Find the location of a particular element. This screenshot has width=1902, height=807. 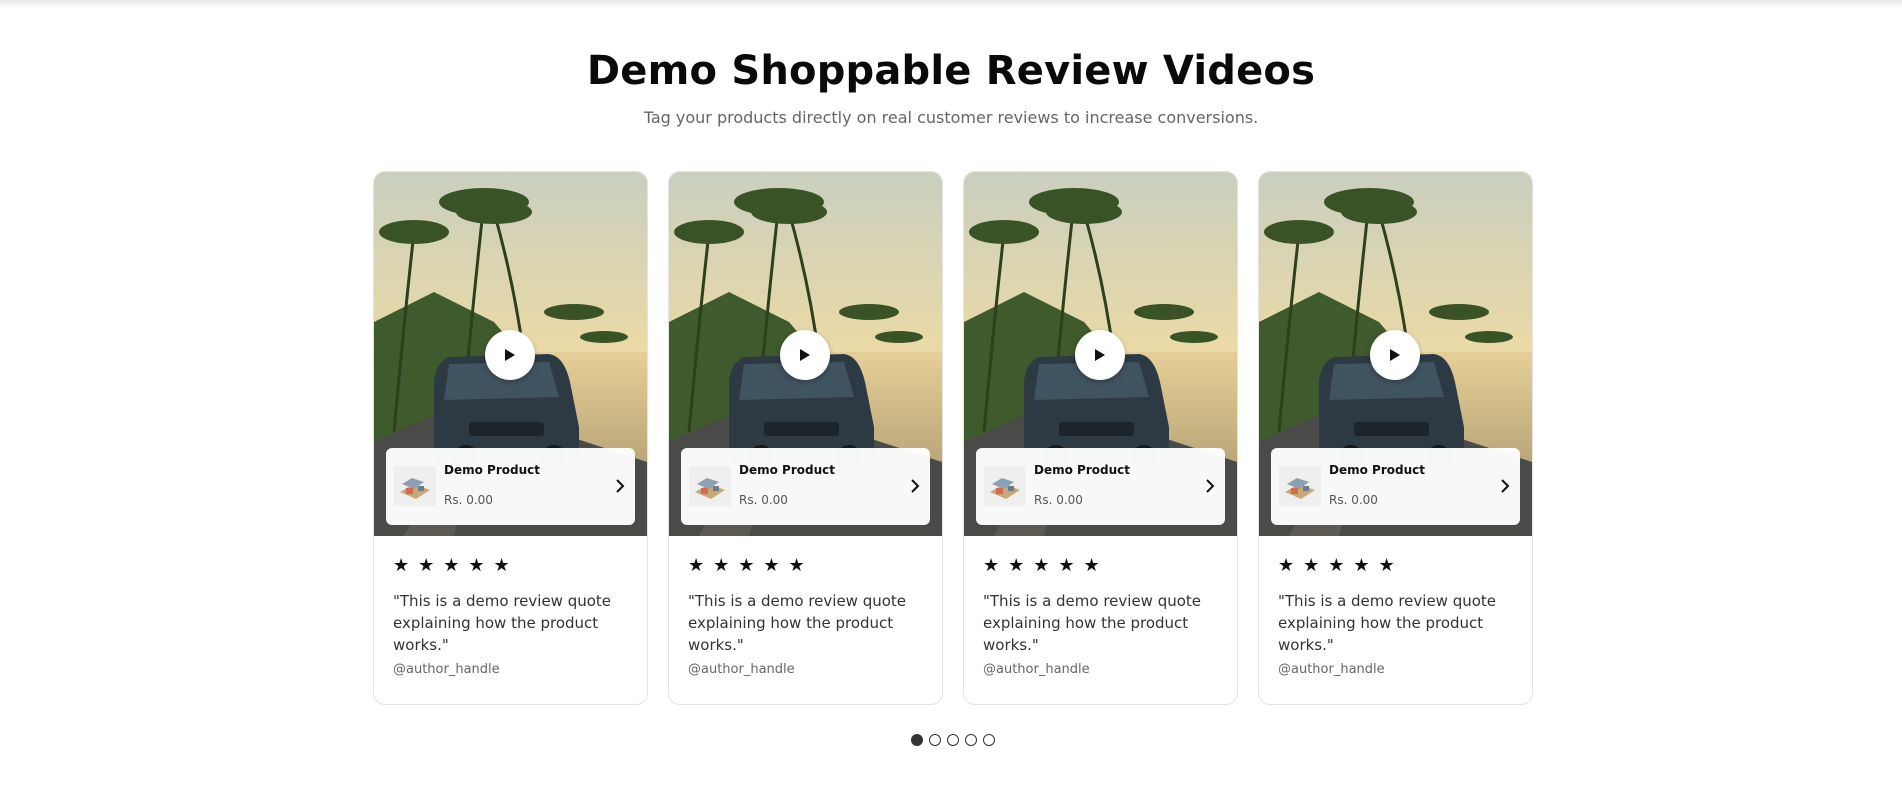

carousel-pagination is located at coordinates (953, 740).